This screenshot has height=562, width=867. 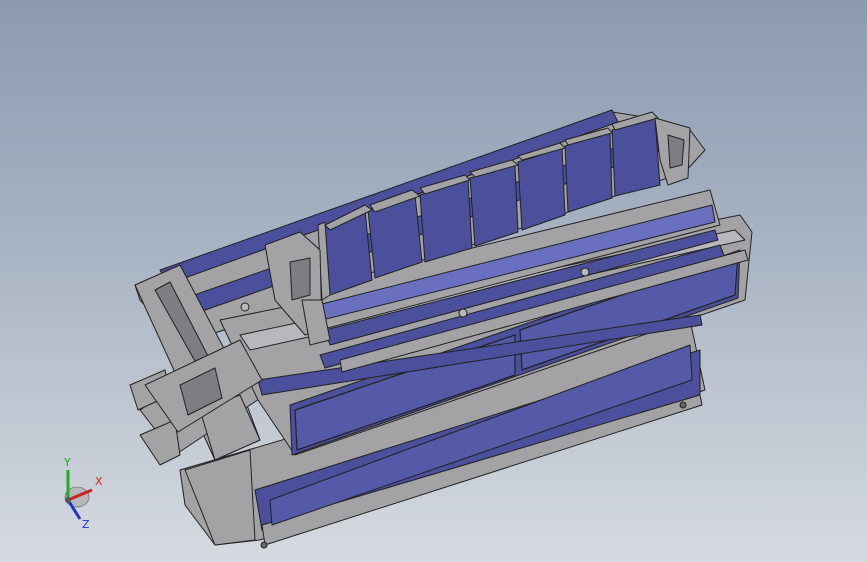 What do you see at coordinates (68, 500) in the screenshot?
I see `triad-origin-icon` at bounding box center [68, 500].